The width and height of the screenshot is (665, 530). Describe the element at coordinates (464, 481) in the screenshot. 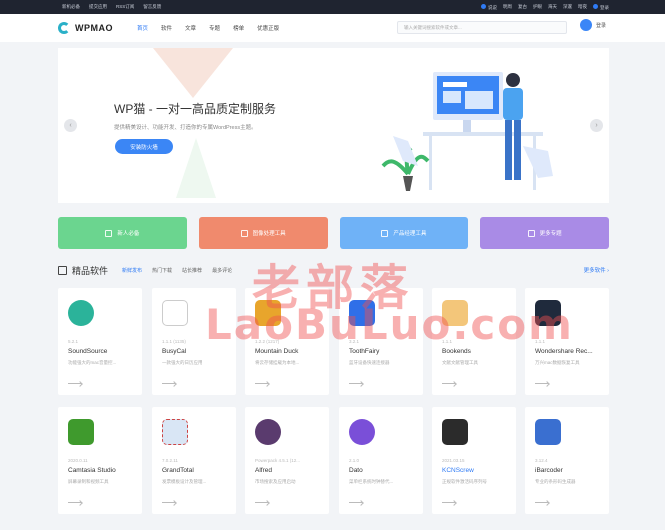

I see `app-desc: 正规软件激活码序列号` at that location.